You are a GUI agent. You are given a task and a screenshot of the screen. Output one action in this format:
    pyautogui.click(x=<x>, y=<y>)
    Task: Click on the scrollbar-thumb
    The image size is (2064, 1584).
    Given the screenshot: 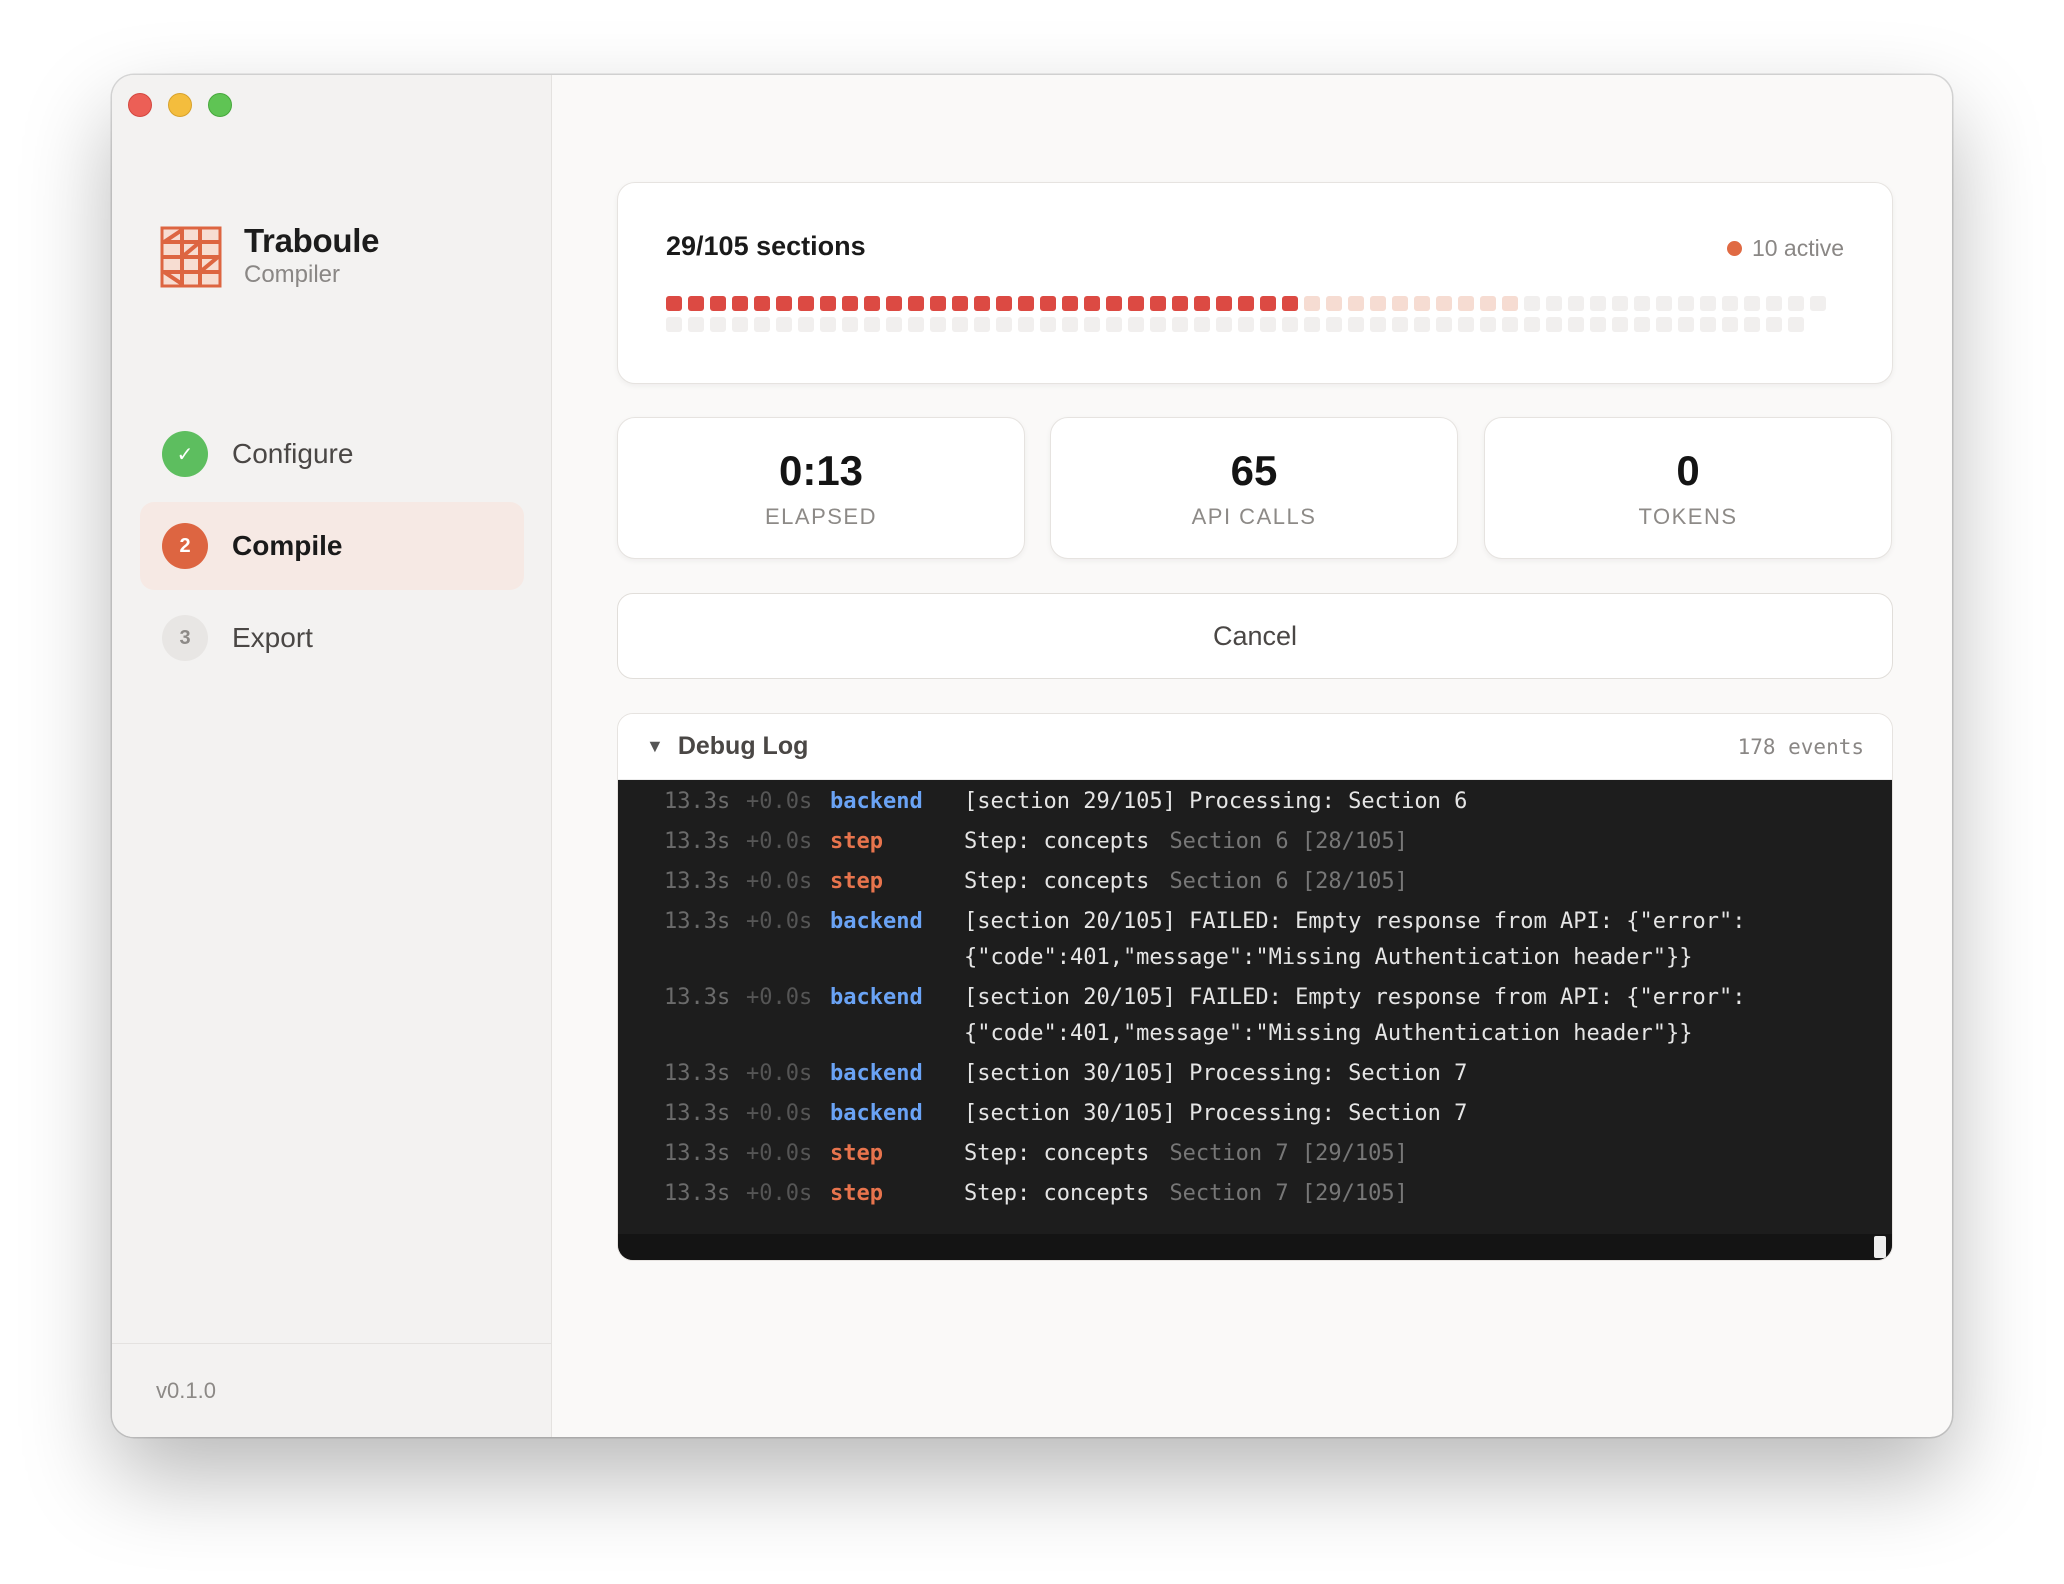 What is the action you would take?
    pyautogui.click(x=1880, y=1247)
    